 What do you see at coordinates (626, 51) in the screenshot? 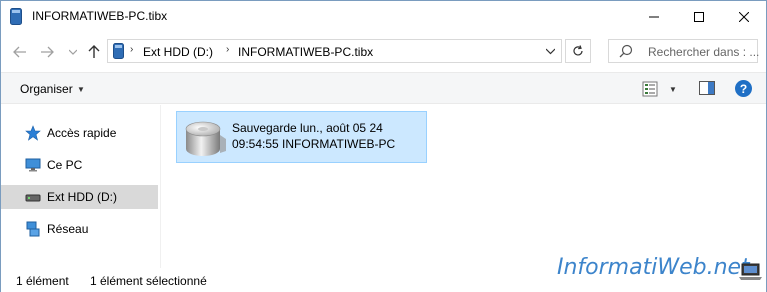
I see `search-icon` at bounding box center [626, 51].